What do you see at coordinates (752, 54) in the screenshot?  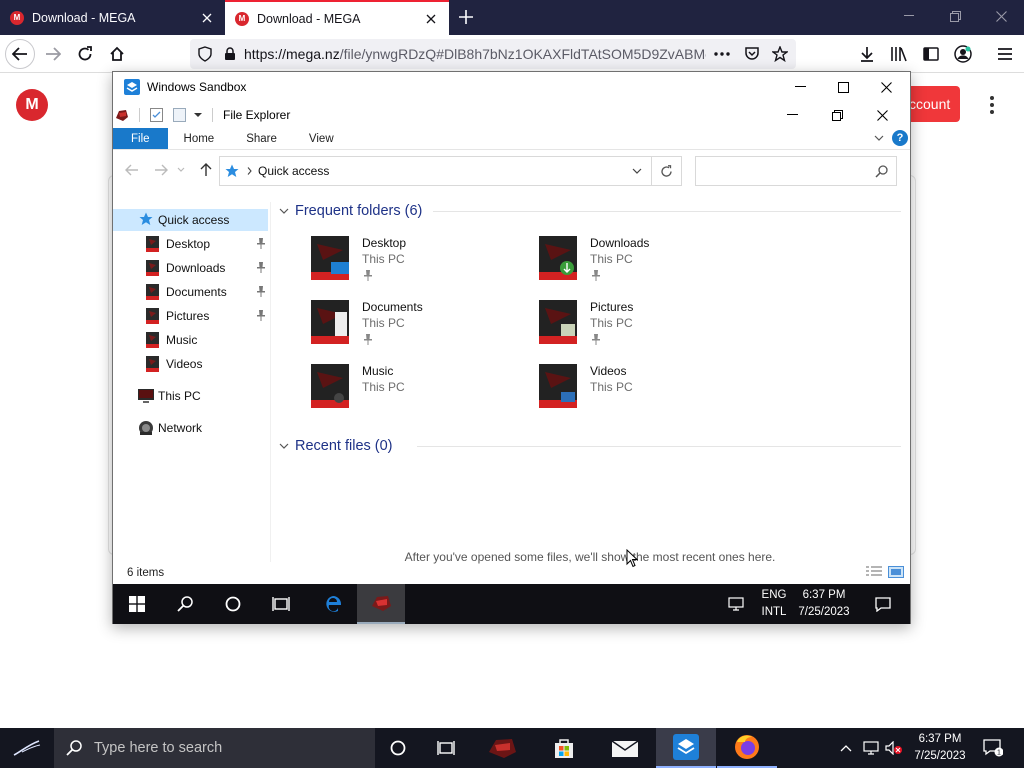 I see `pocket-icon` at bounding box center [752, 54].